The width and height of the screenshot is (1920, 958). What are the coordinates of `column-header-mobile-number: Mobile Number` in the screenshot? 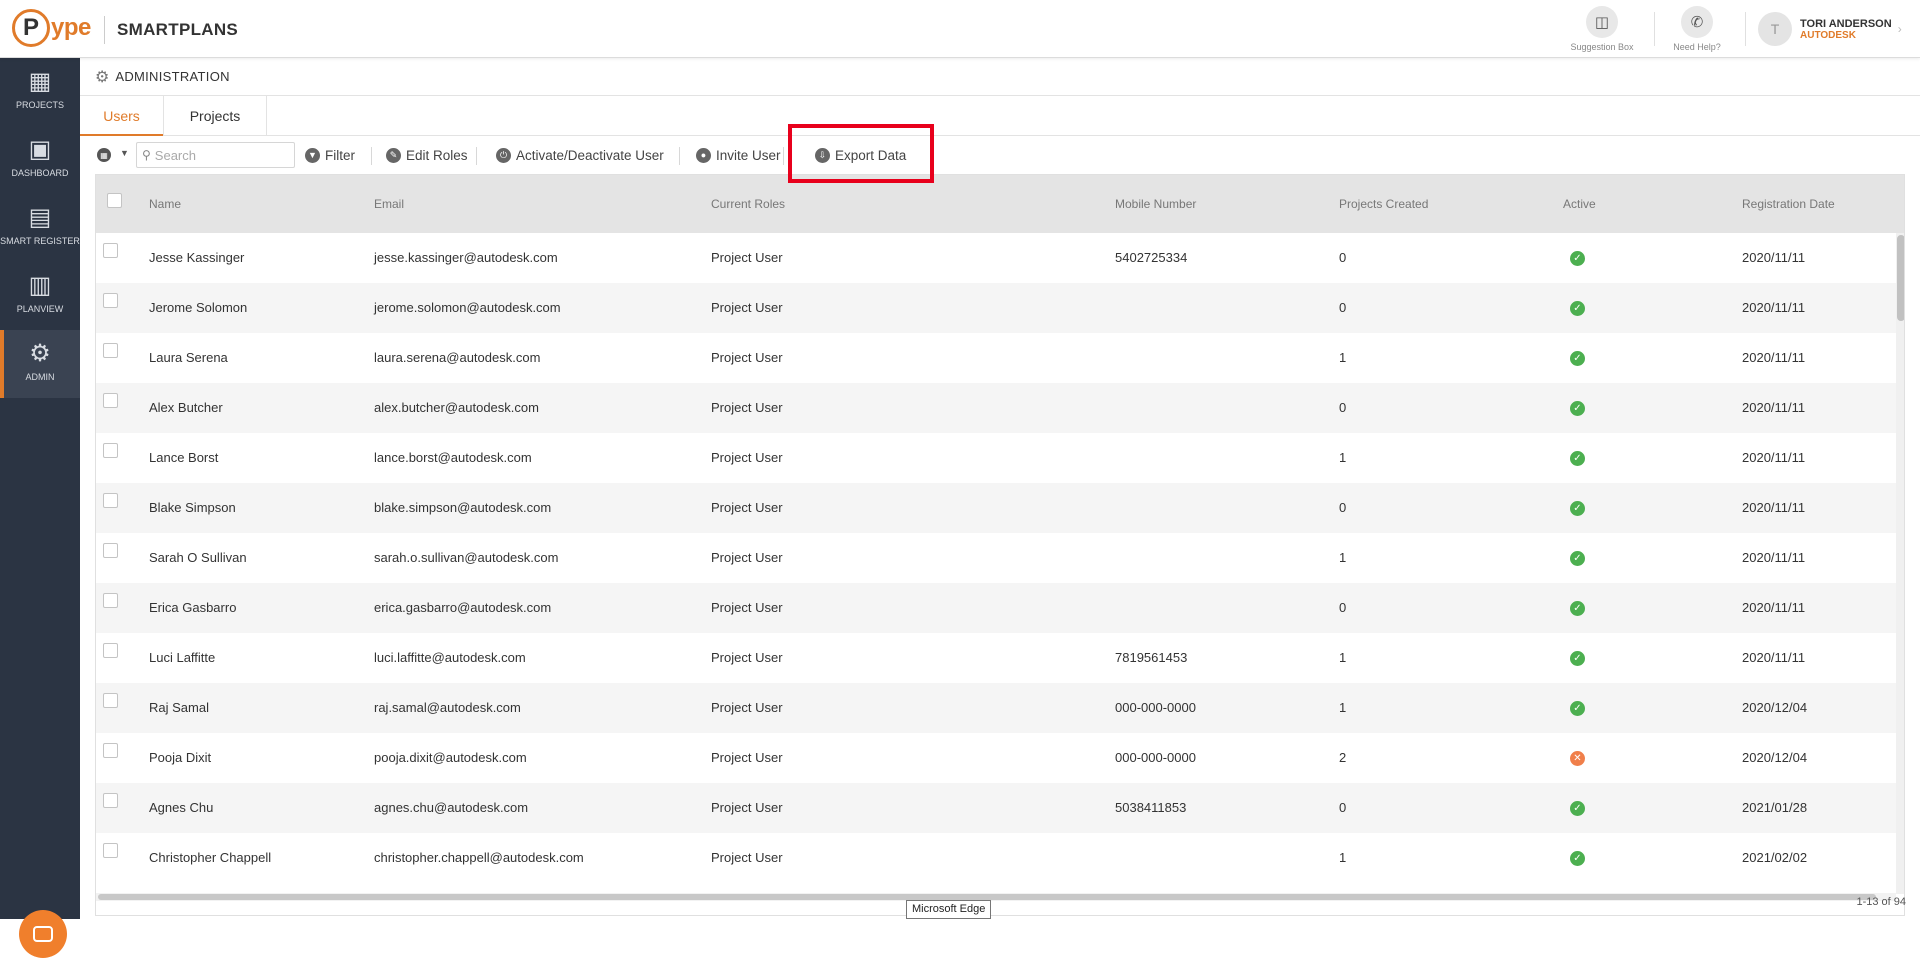 It's located at (1155, 204).